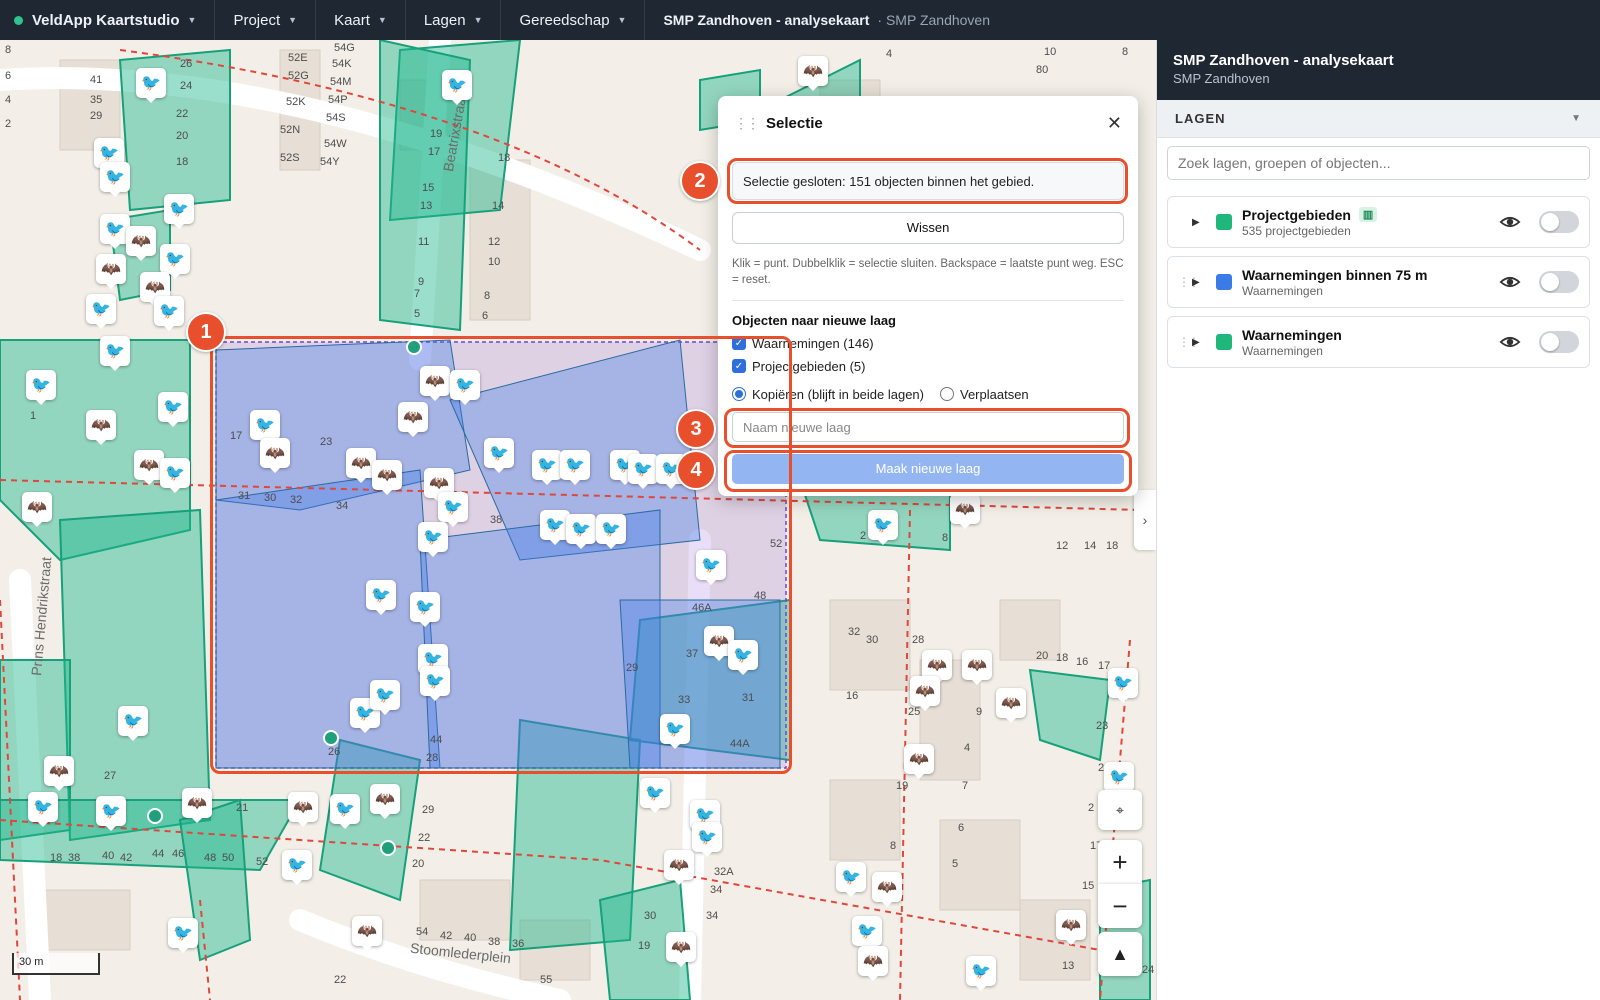 The height and width of the screenshot is (1000, 1600). What do you see at coordinates (928, 469) in the screenshot?
I see `create-layer-button: Maak nieuwe laag` at bounding box center [928, 469].